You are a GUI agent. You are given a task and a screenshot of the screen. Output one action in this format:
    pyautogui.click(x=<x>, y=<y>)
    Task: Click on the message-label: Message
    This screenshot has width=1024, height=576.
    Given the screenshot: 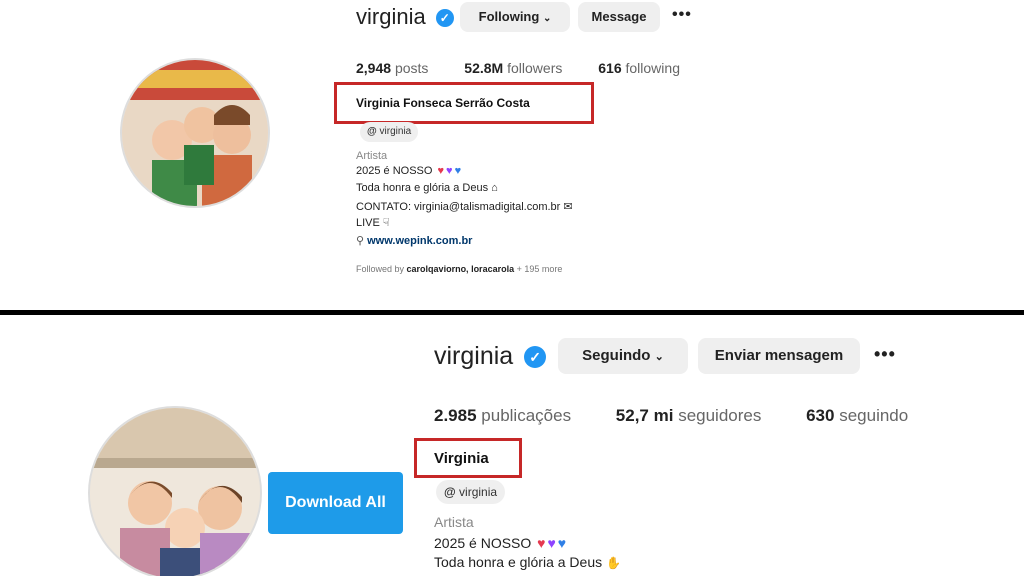 What is the action you would take?
    pyautogui.click(x=619, y=16)
    